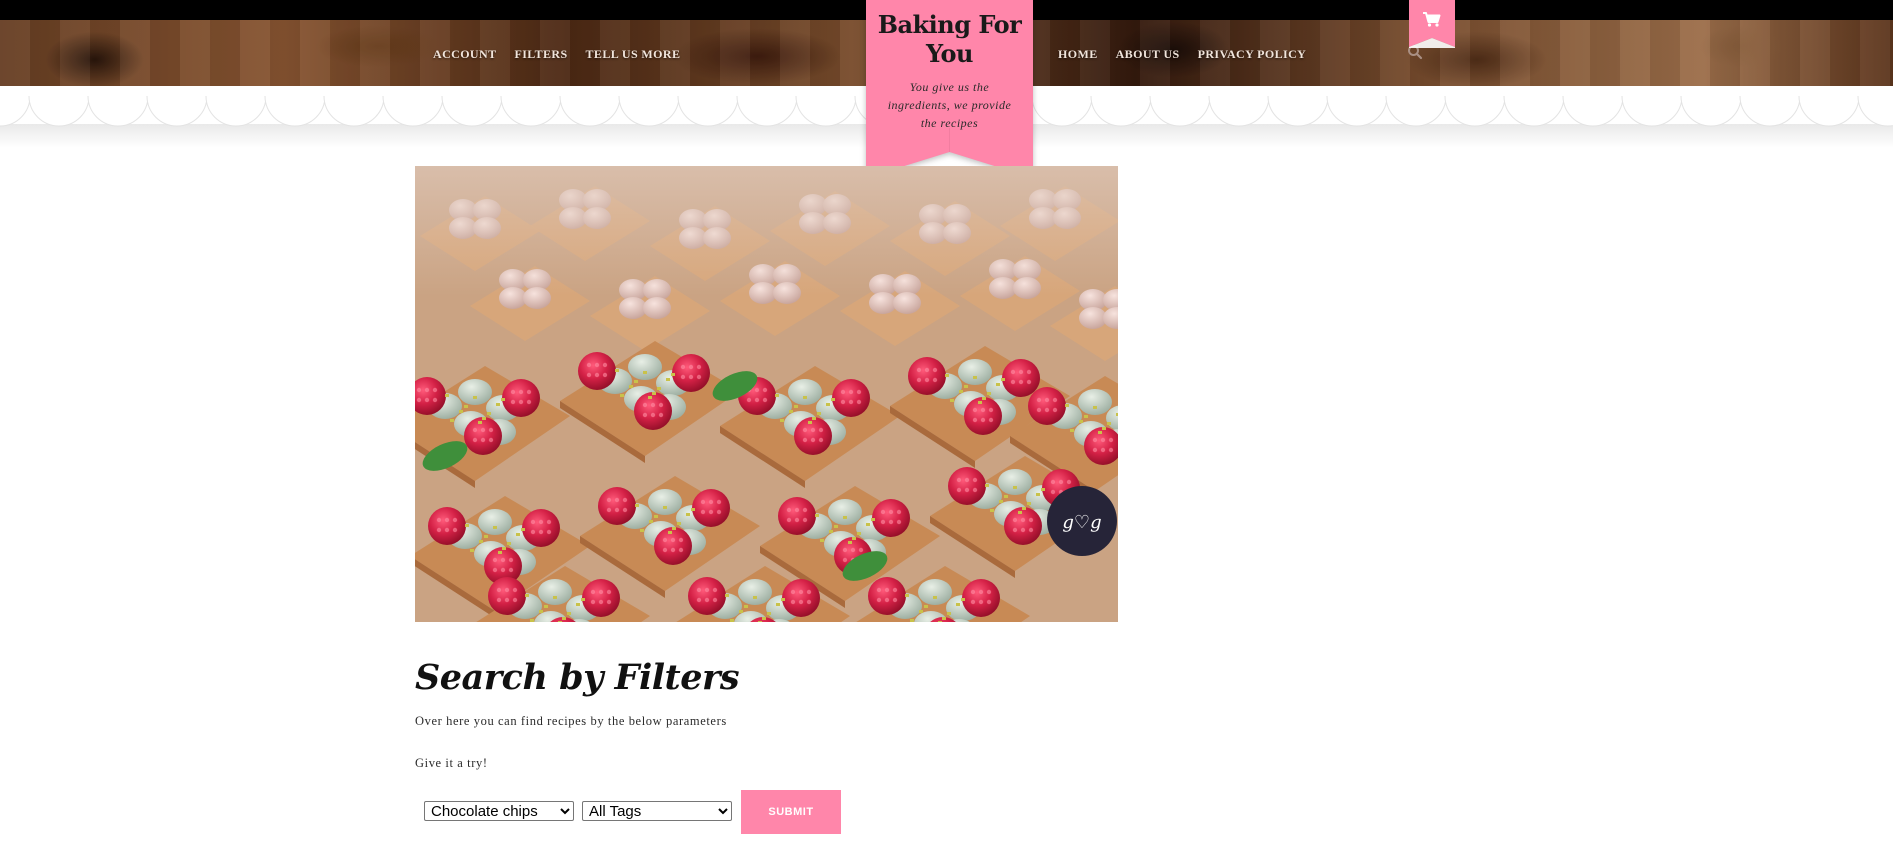 This screenshot has width=1893, height=846. Describe the element at coordinates (1081, 522) in the screenshot. I see `watermark-text: g♡g` at that location.